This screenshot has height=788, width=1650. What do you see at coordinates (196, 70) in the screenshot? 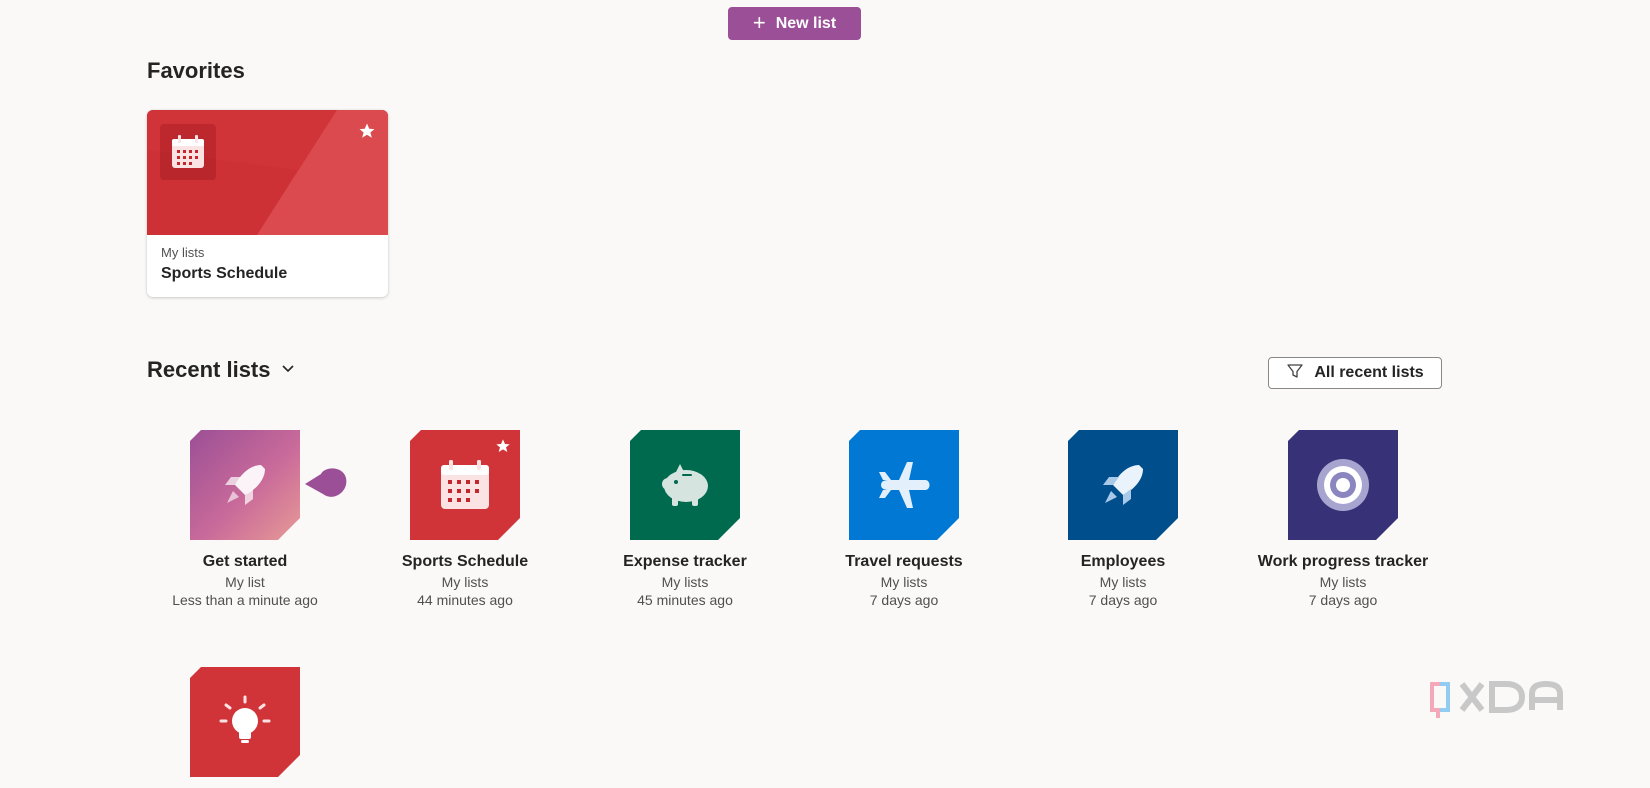
I see `favorites-heading: Favorites` at bounding box center [196, 70].